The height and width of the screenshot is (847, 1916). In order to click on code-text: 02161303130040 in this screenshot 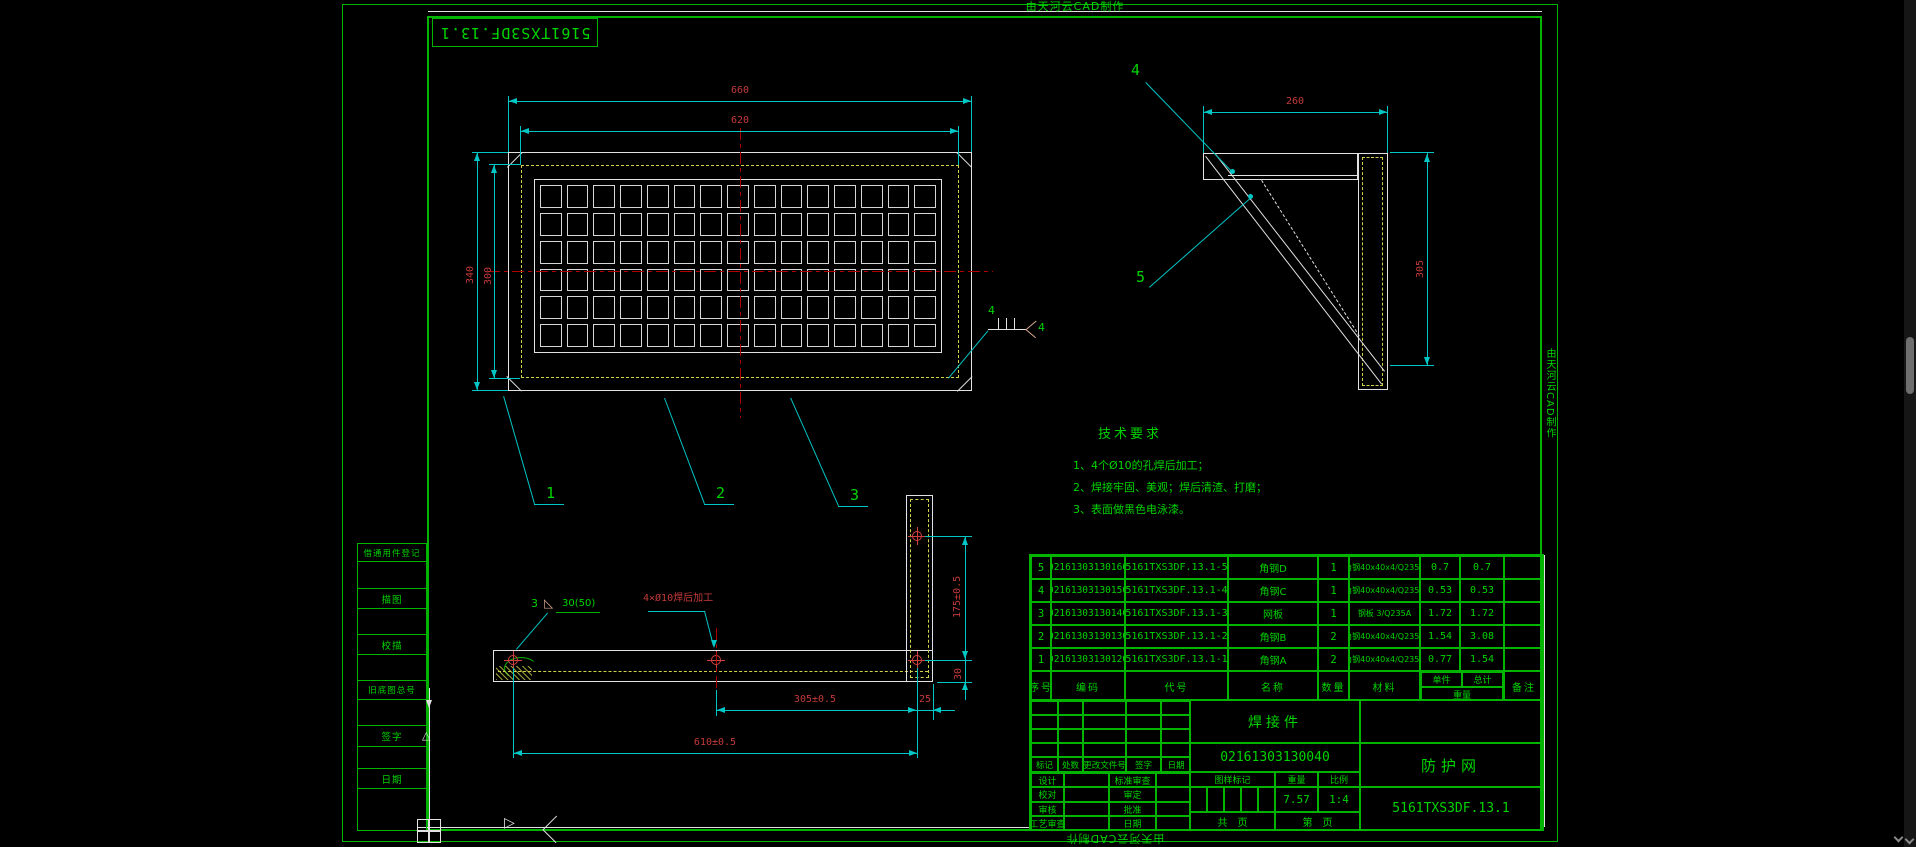, I will do `click(1275, 757)`.